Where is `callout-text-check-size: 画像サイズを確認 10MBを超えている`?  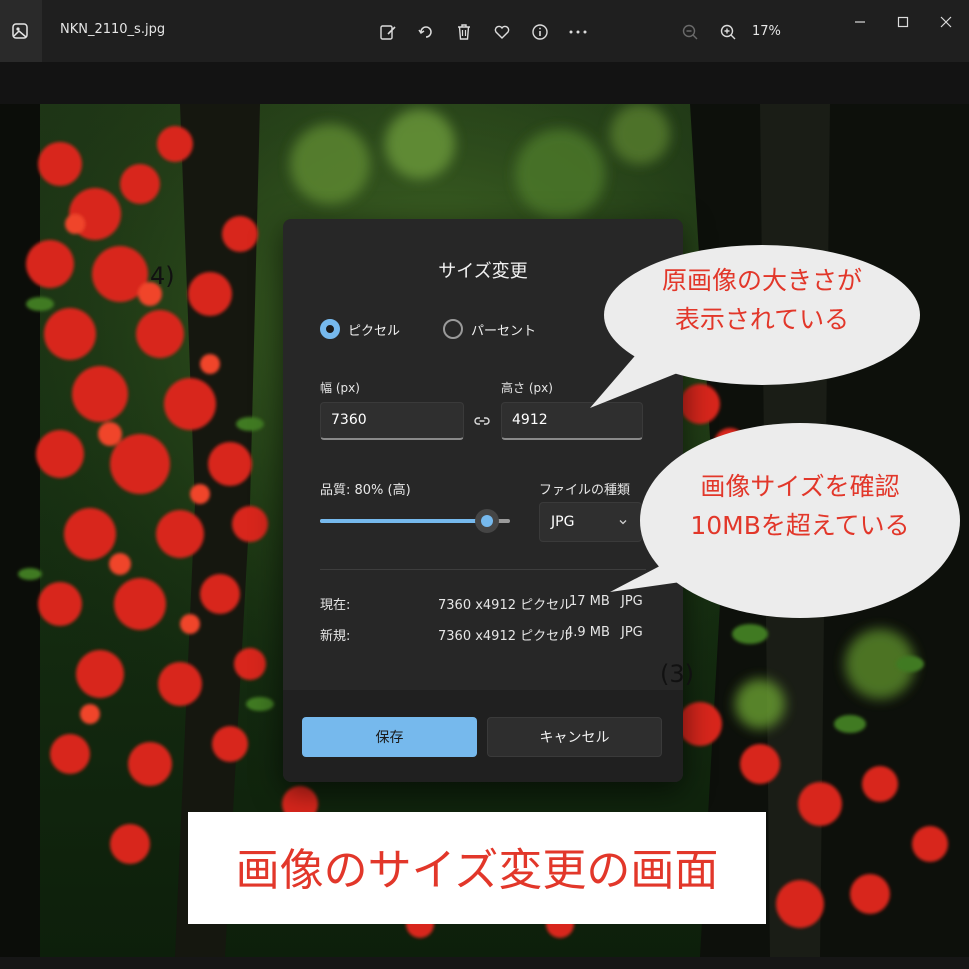
callout-text-check-size: 画像サイズを確認 10MBを超えている is located at coordinates (800, 507).